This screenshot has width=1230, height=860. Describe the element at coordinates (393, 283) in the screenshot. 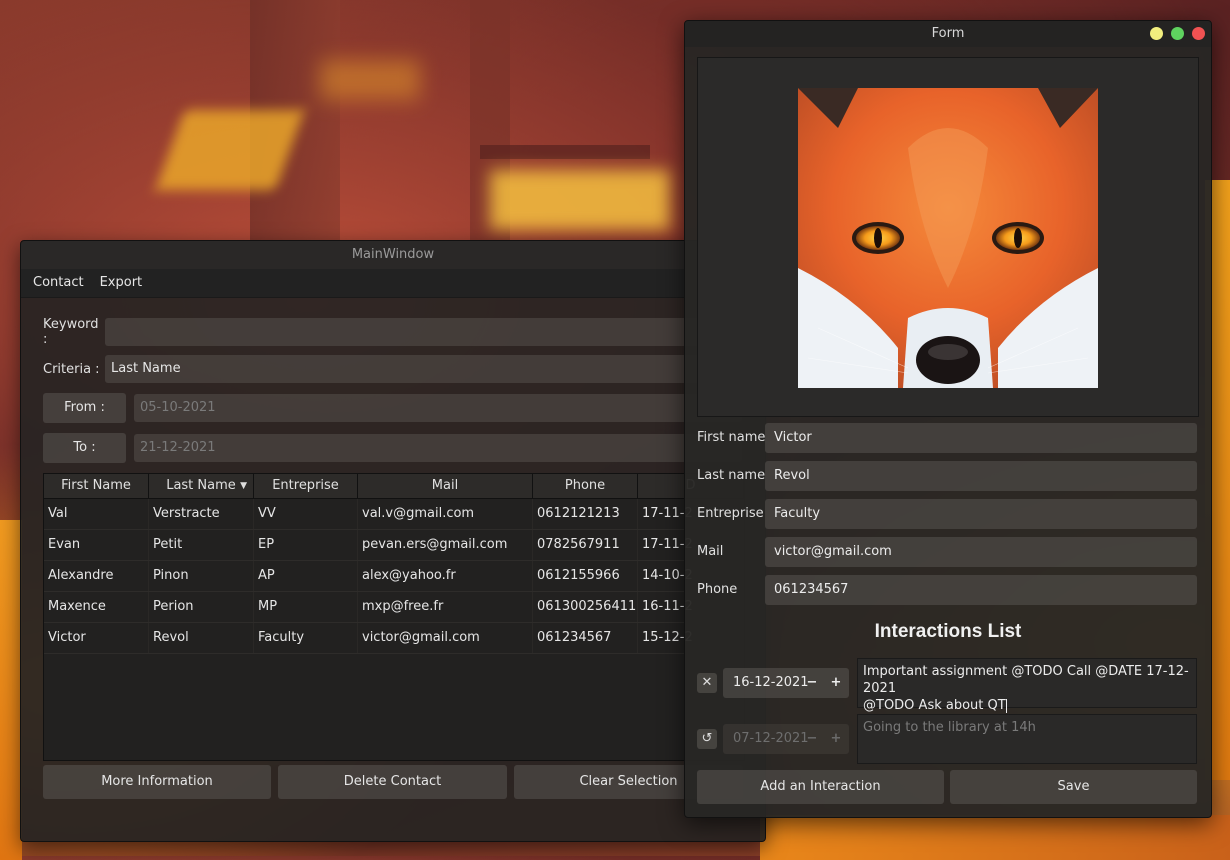

I see `menubar: Contact Export` at that location.